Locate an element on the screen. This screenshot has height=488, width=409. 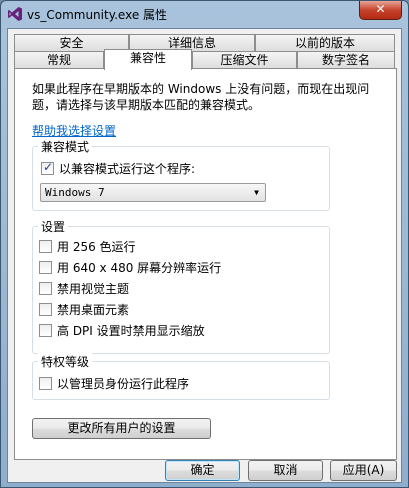
run-as-admin-option: 以管理员身份运行此程序 is located at coordinates (114, 383).